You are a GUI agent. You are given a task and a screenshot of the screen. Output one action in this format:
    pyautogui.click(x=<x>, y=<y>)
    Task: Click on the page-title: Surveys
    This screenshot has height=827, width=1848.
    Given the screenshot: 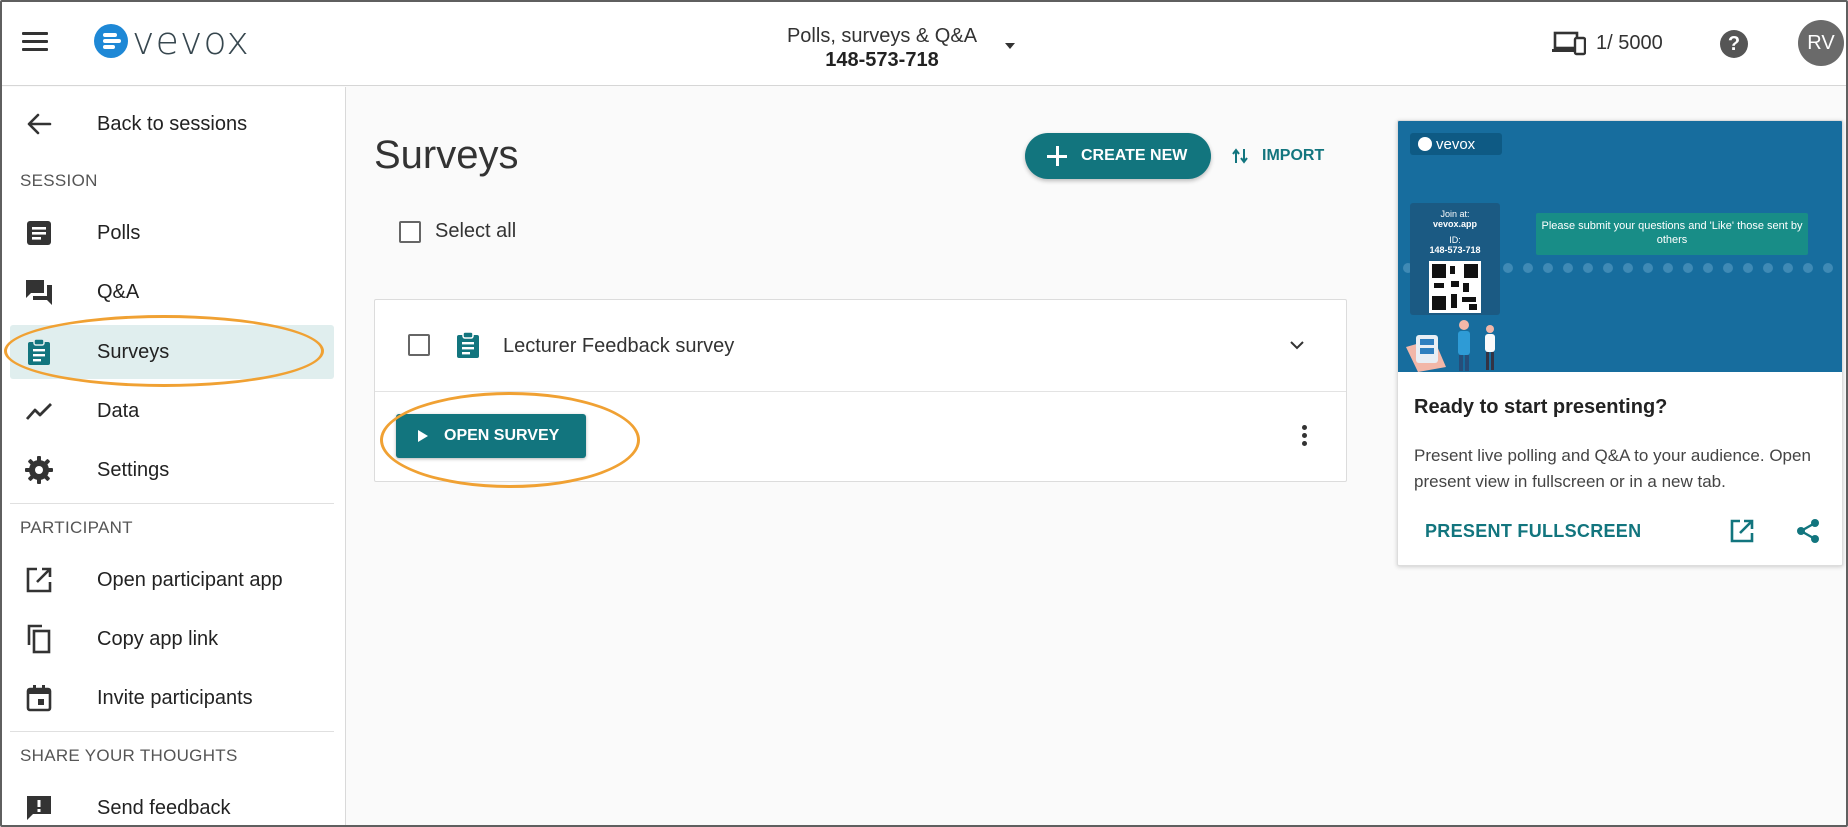 What is the action you would take?
    pyautogui.click(x=446, y=155)
    